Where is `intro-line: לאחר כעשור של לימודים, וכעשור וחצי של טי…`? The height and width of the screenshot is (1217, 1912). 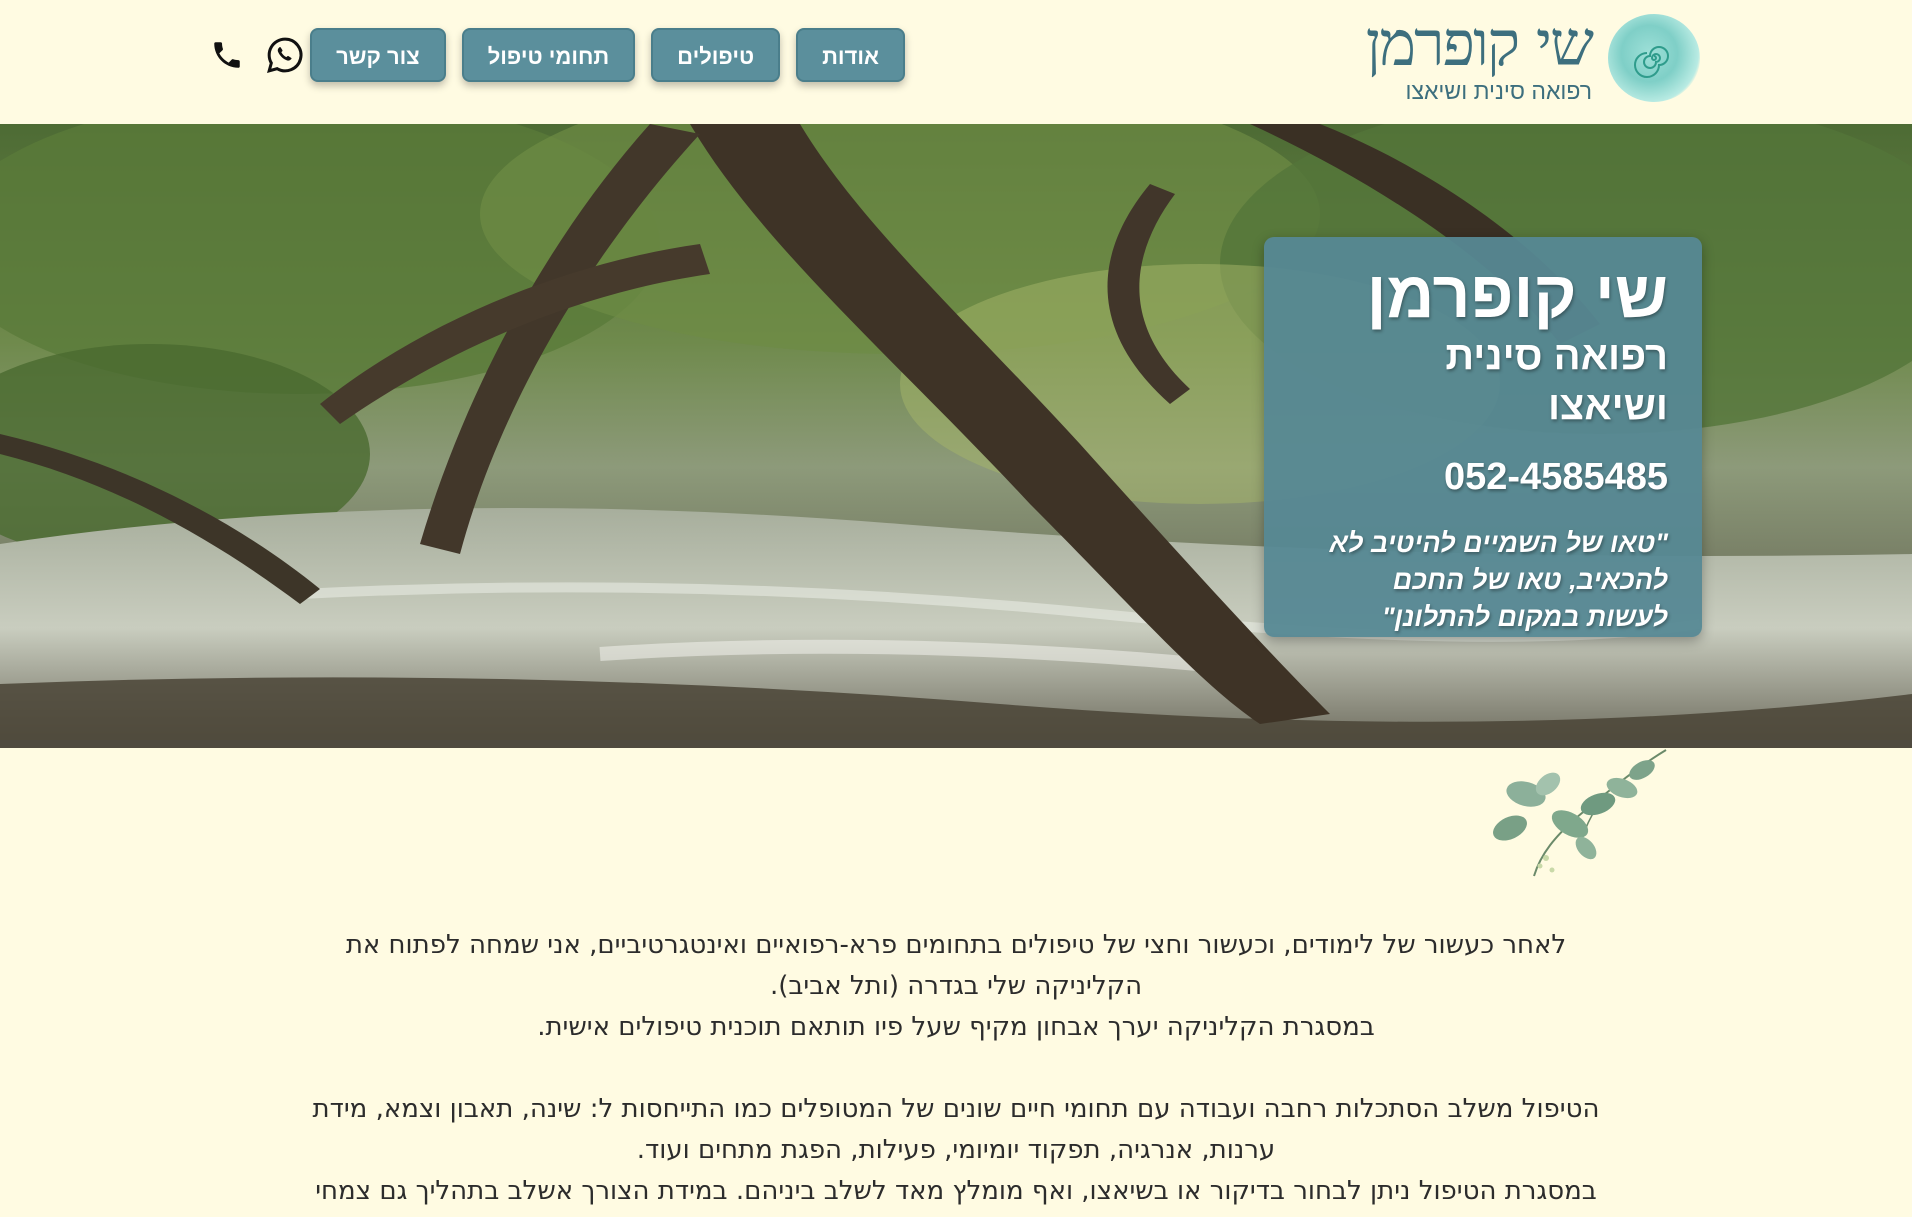 intro-line: לאחר כעשור של לימודים, וכעשור וחצי של טי… is located at coordinates (956, 945).